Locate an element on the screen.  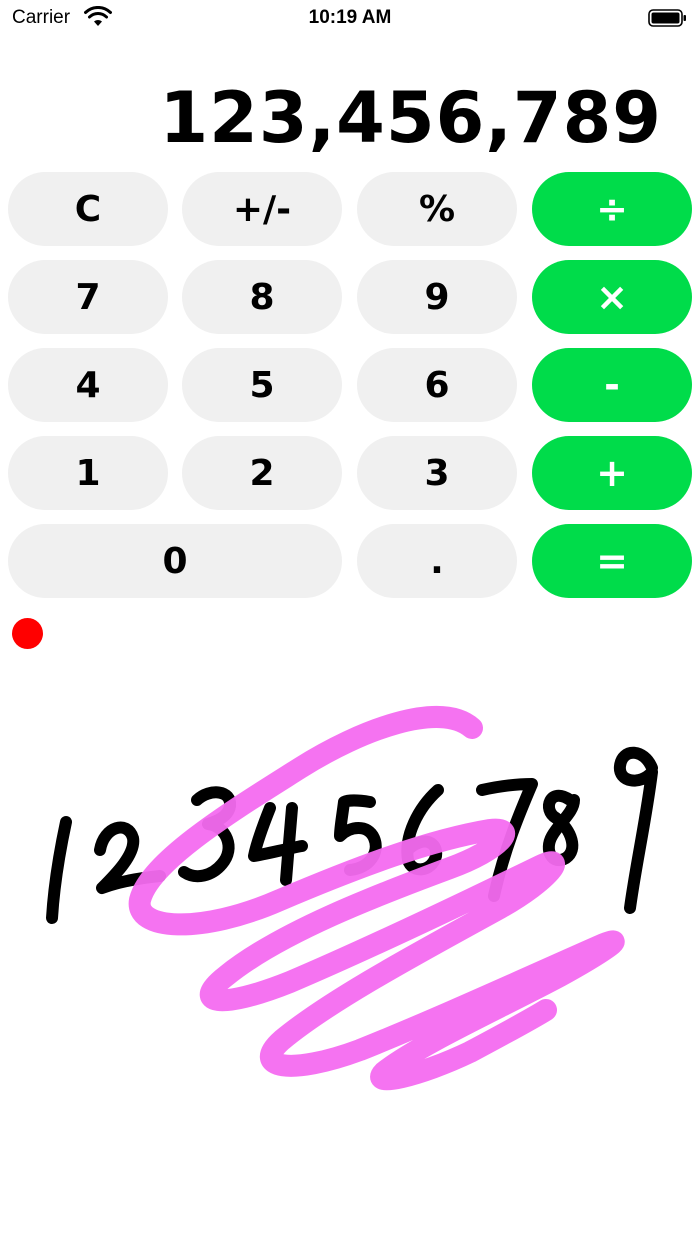
record-indicator is located at coordinates (27, 633).